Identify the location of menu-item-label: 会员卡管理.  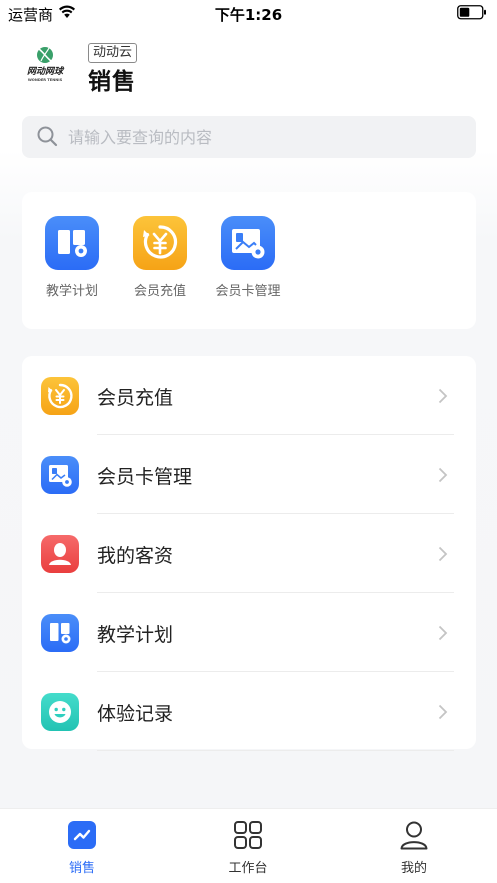
(145, 477).